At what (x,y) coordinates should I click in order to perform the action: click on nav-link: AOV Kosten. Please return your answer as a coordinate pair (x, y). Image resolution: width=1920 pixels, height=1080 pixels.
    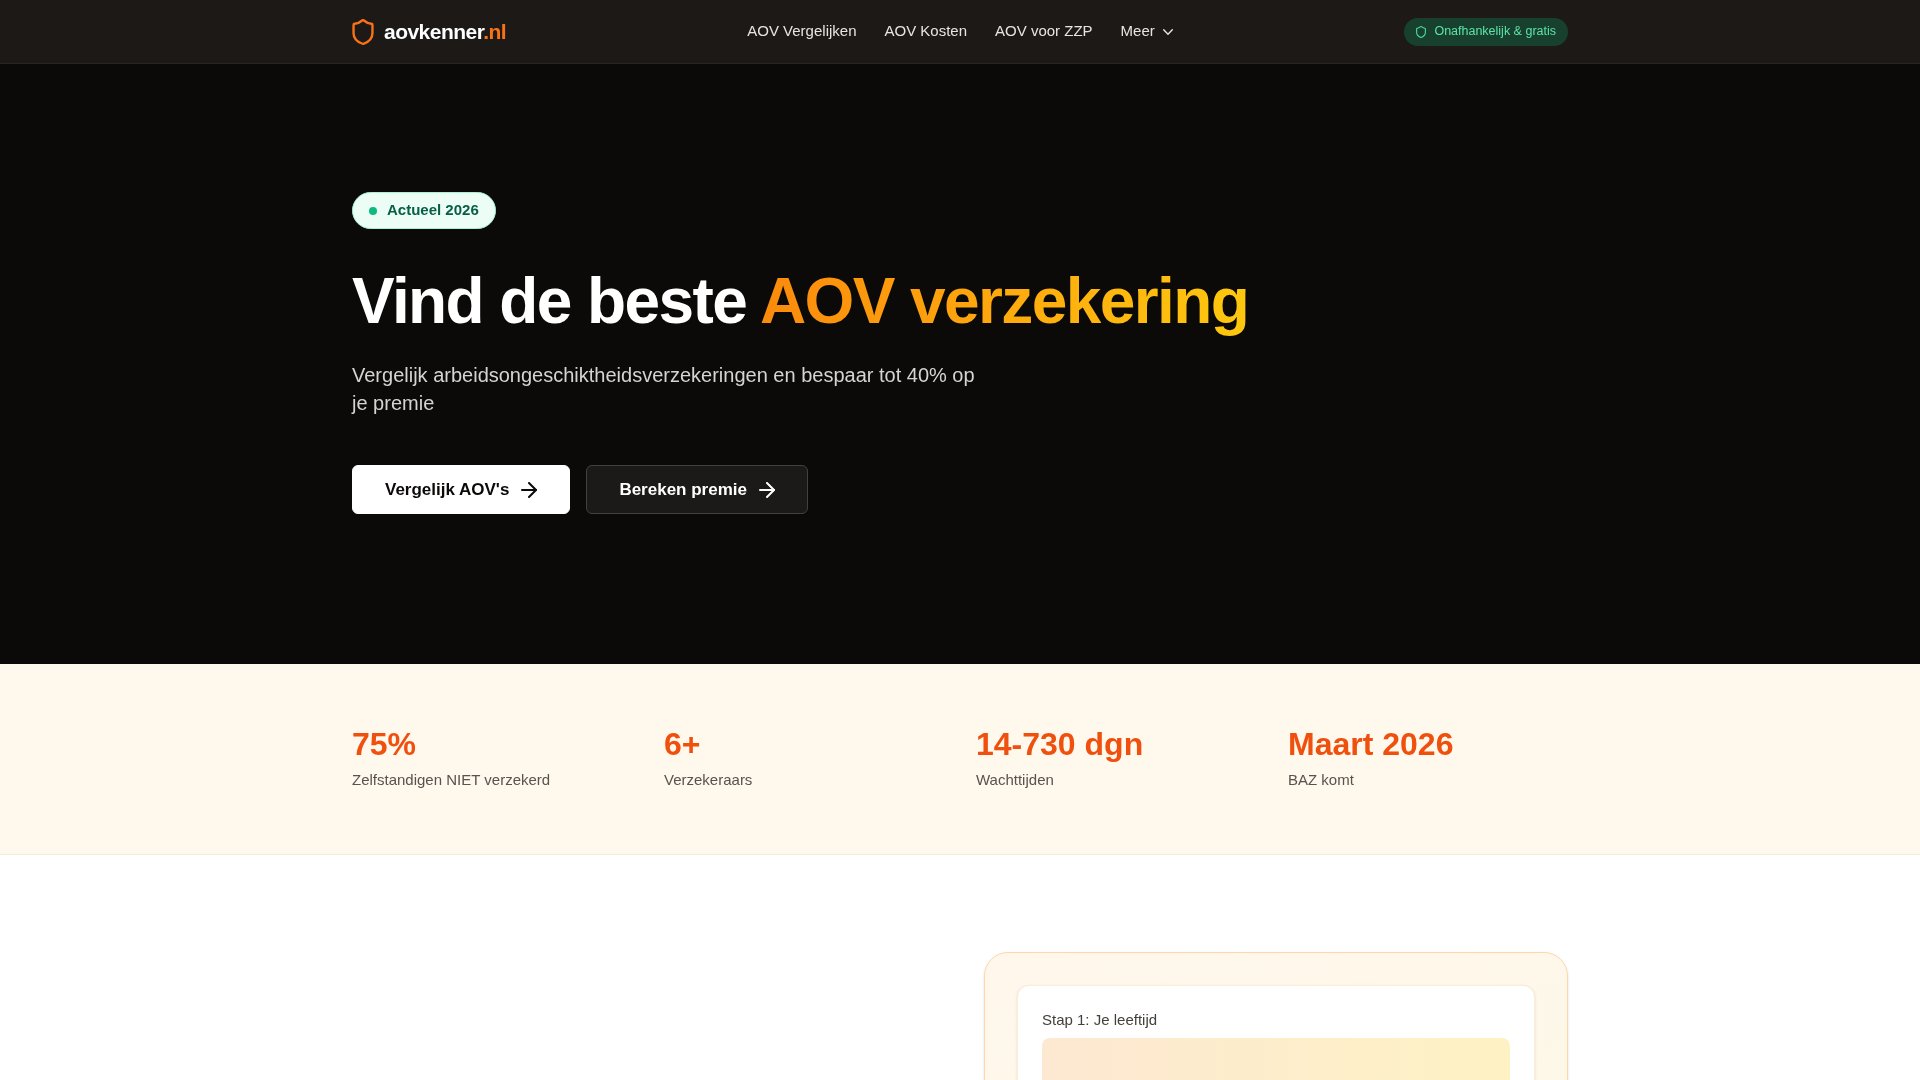
    Looking at the image, I should click on (926, 31).